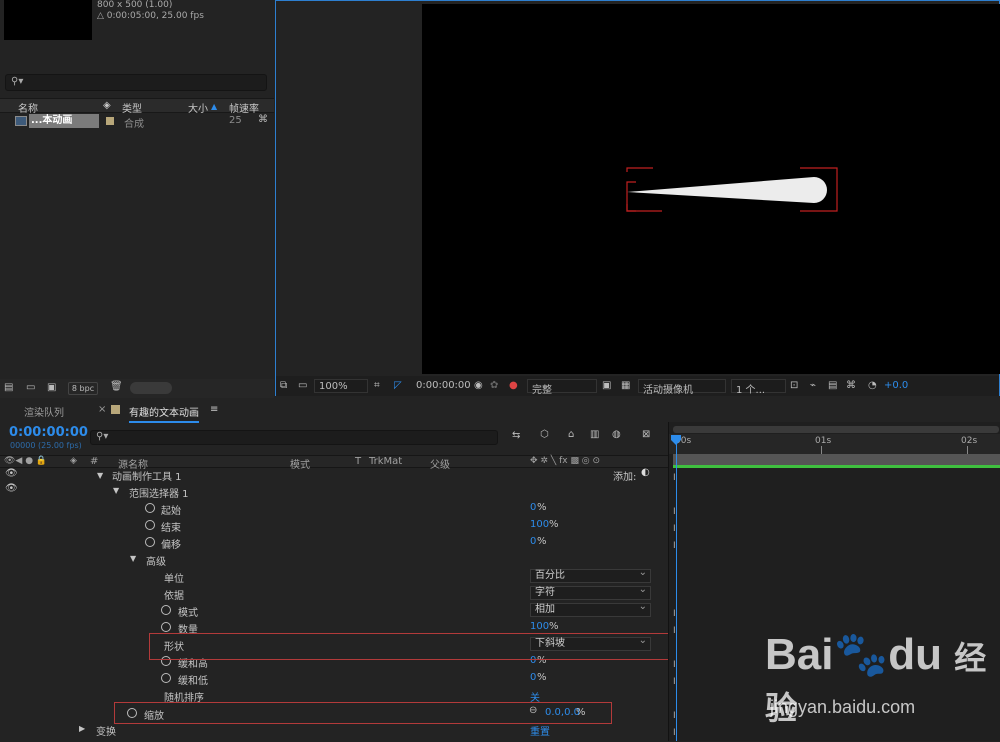 The width and height of the screenshot is (1000, 742). What do you see at coordinates (625, 385) in the screenshot?
I see `transparency-grid-icon: ▦` at bounding box center [625, 385].